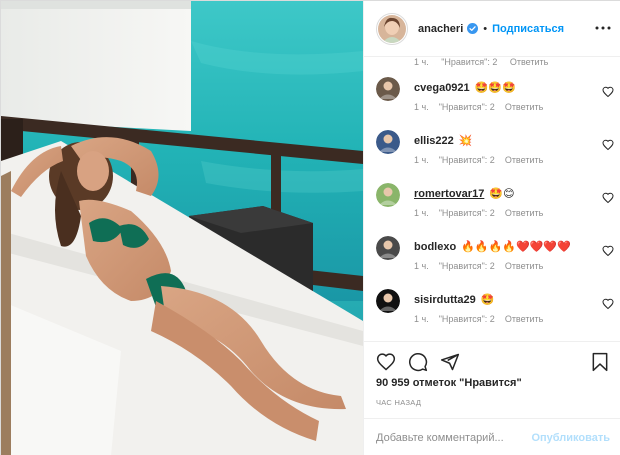 This screenshot has height=455, width=620. I want to click on more-options-icon, so click(603, 28).